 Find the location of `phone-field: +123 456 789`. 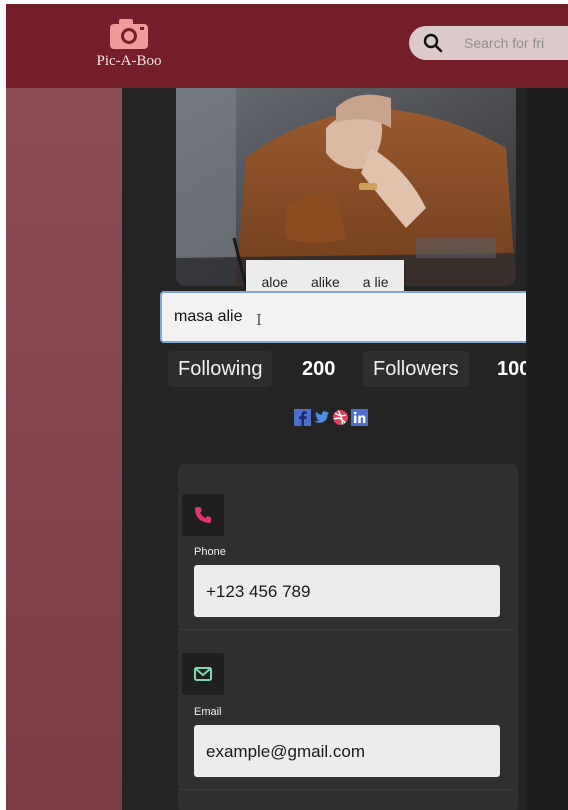

phone-field: +123 456 789 is located at coordinates (347, 591).